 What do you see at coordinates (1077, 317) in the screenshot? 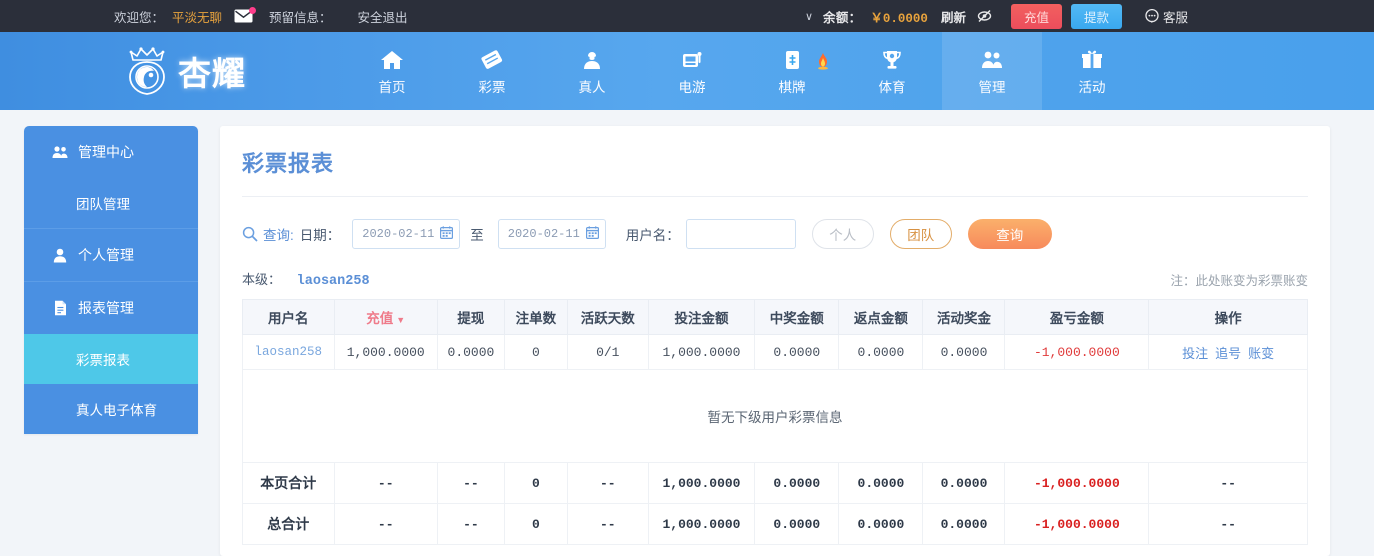
I see `col-profit: 盈亏金额` at bounding box center [1077, 317].